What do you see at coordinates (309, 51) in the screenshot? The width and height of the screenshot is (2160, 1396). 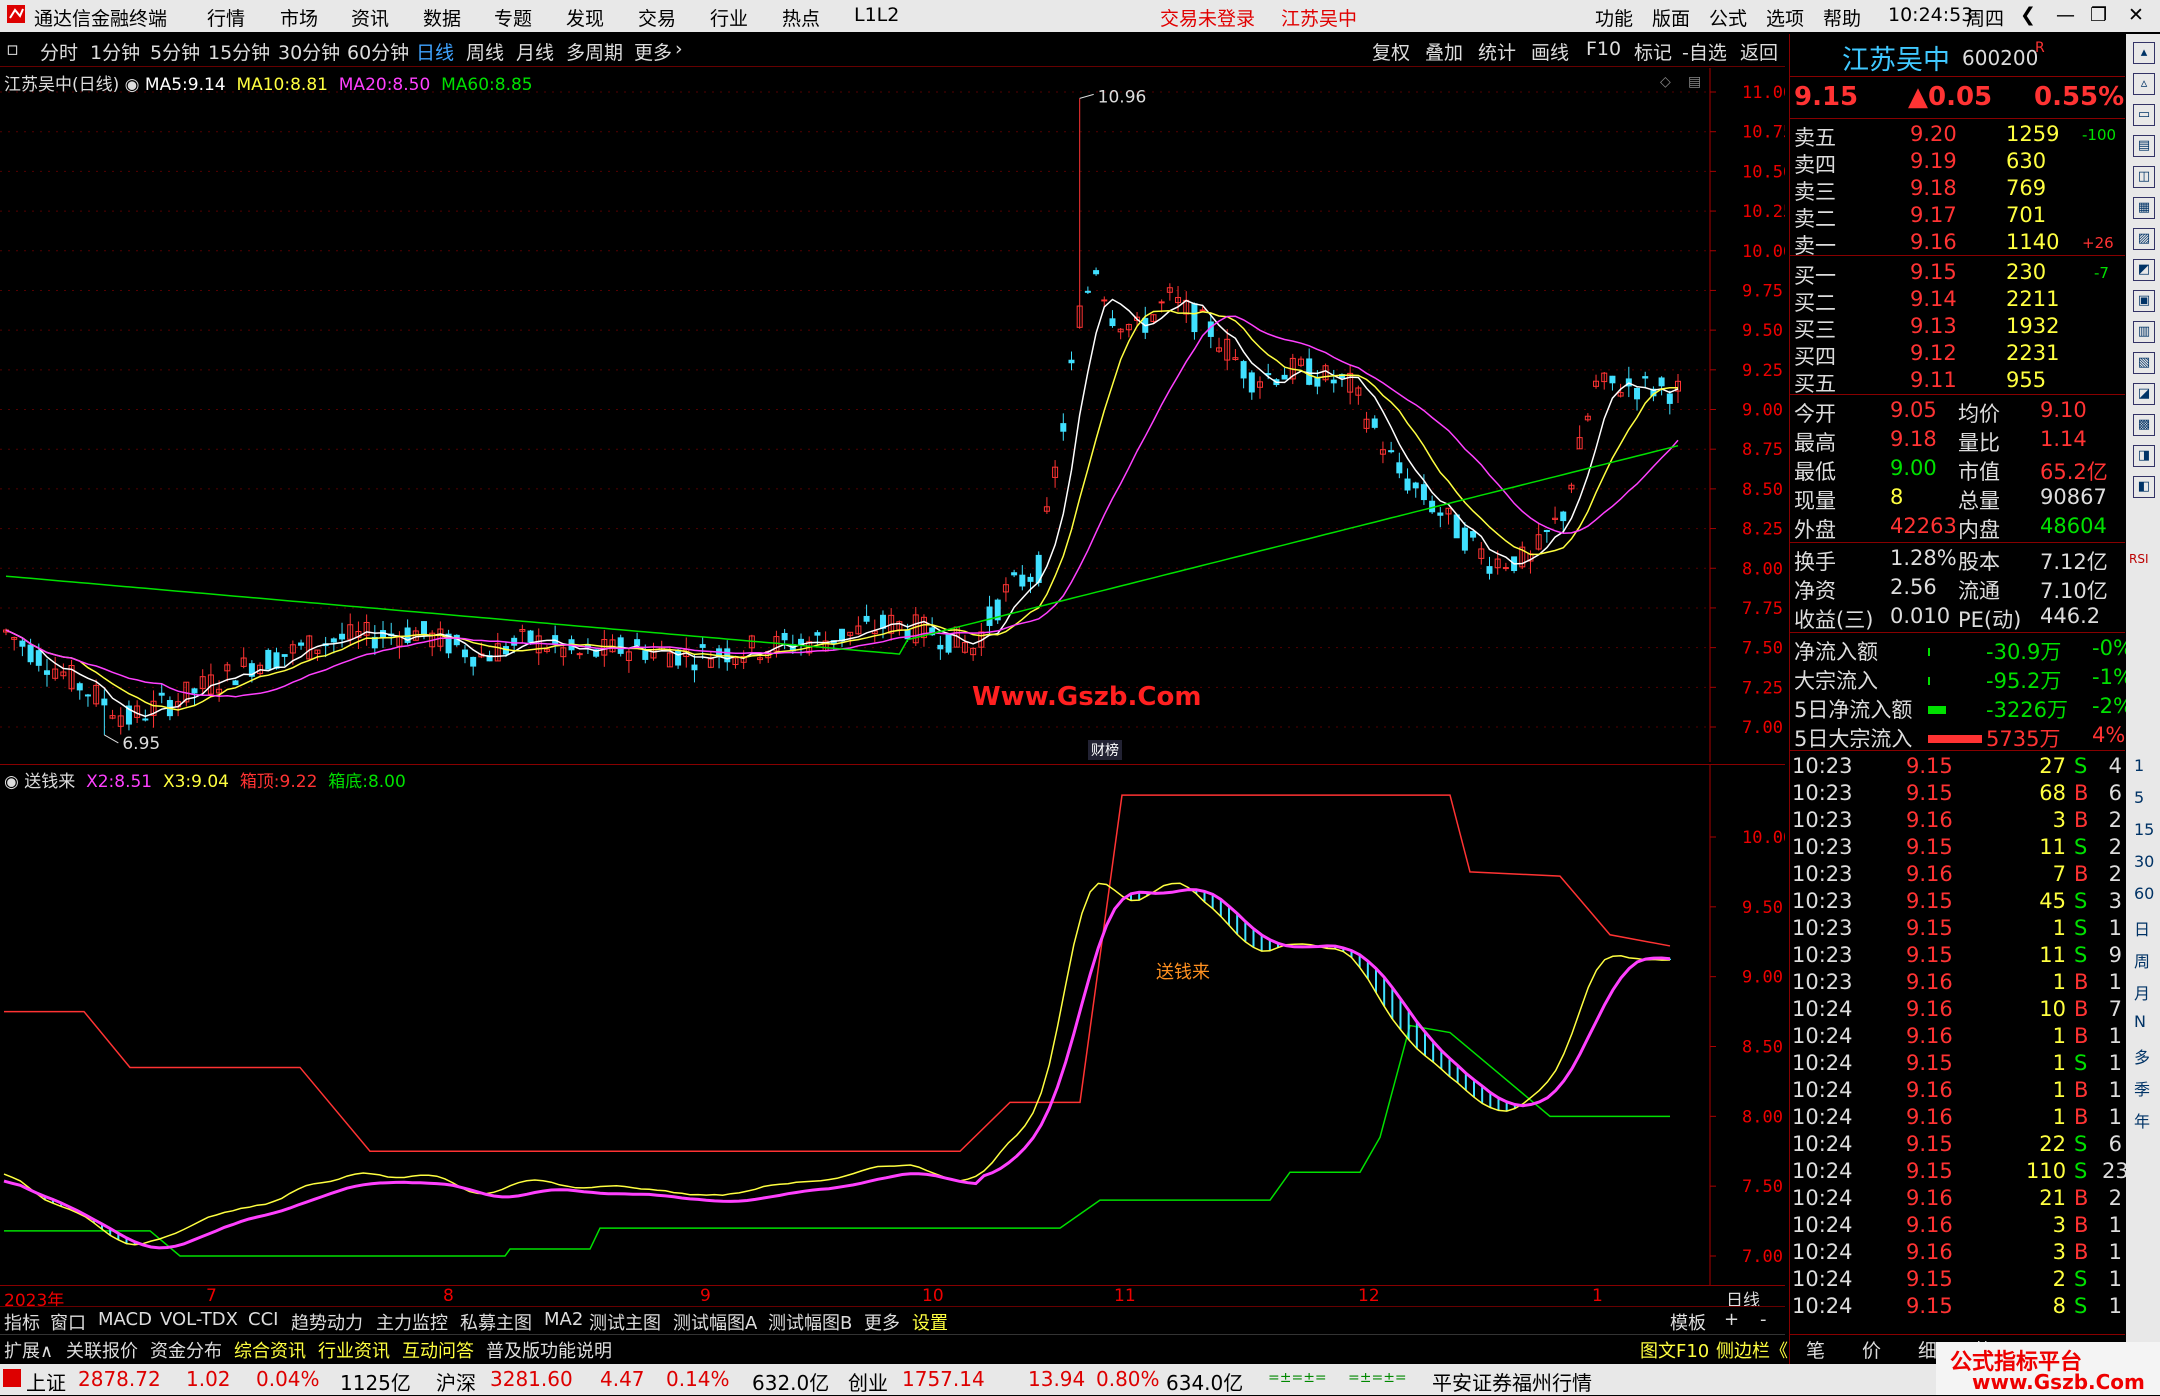 I see `period-30min: 30分钟` at bounding box center [309, 51].